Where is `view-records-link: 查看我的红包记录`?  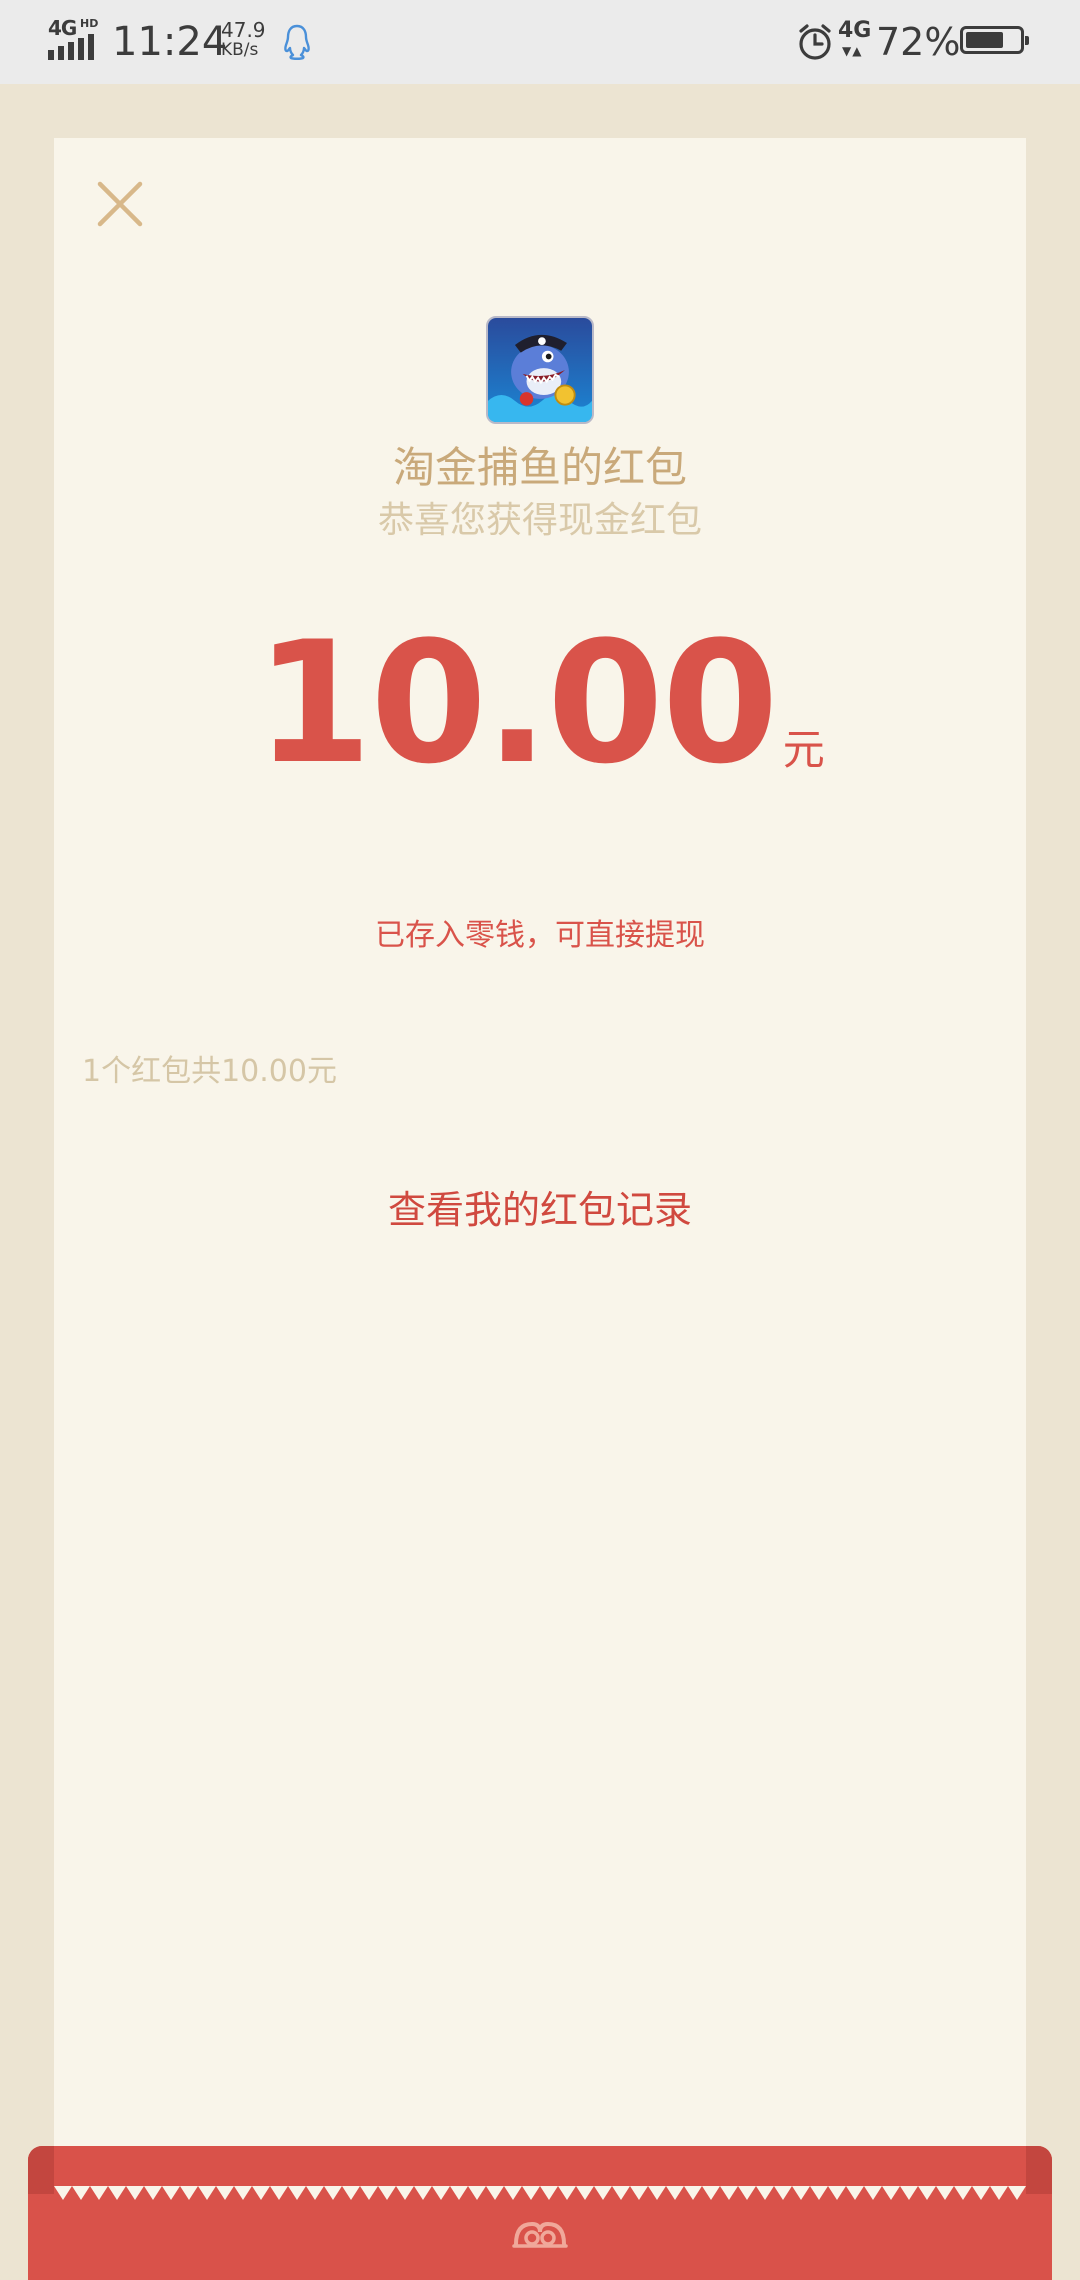
view-records-link: 查看我的红包记录 is located at coordinates (540, 1210).